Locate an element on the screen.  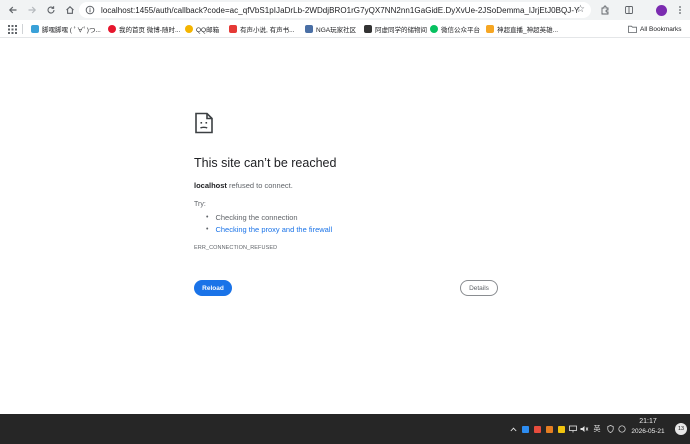
notification-badge: 13 is located at coordinates (681, 429).